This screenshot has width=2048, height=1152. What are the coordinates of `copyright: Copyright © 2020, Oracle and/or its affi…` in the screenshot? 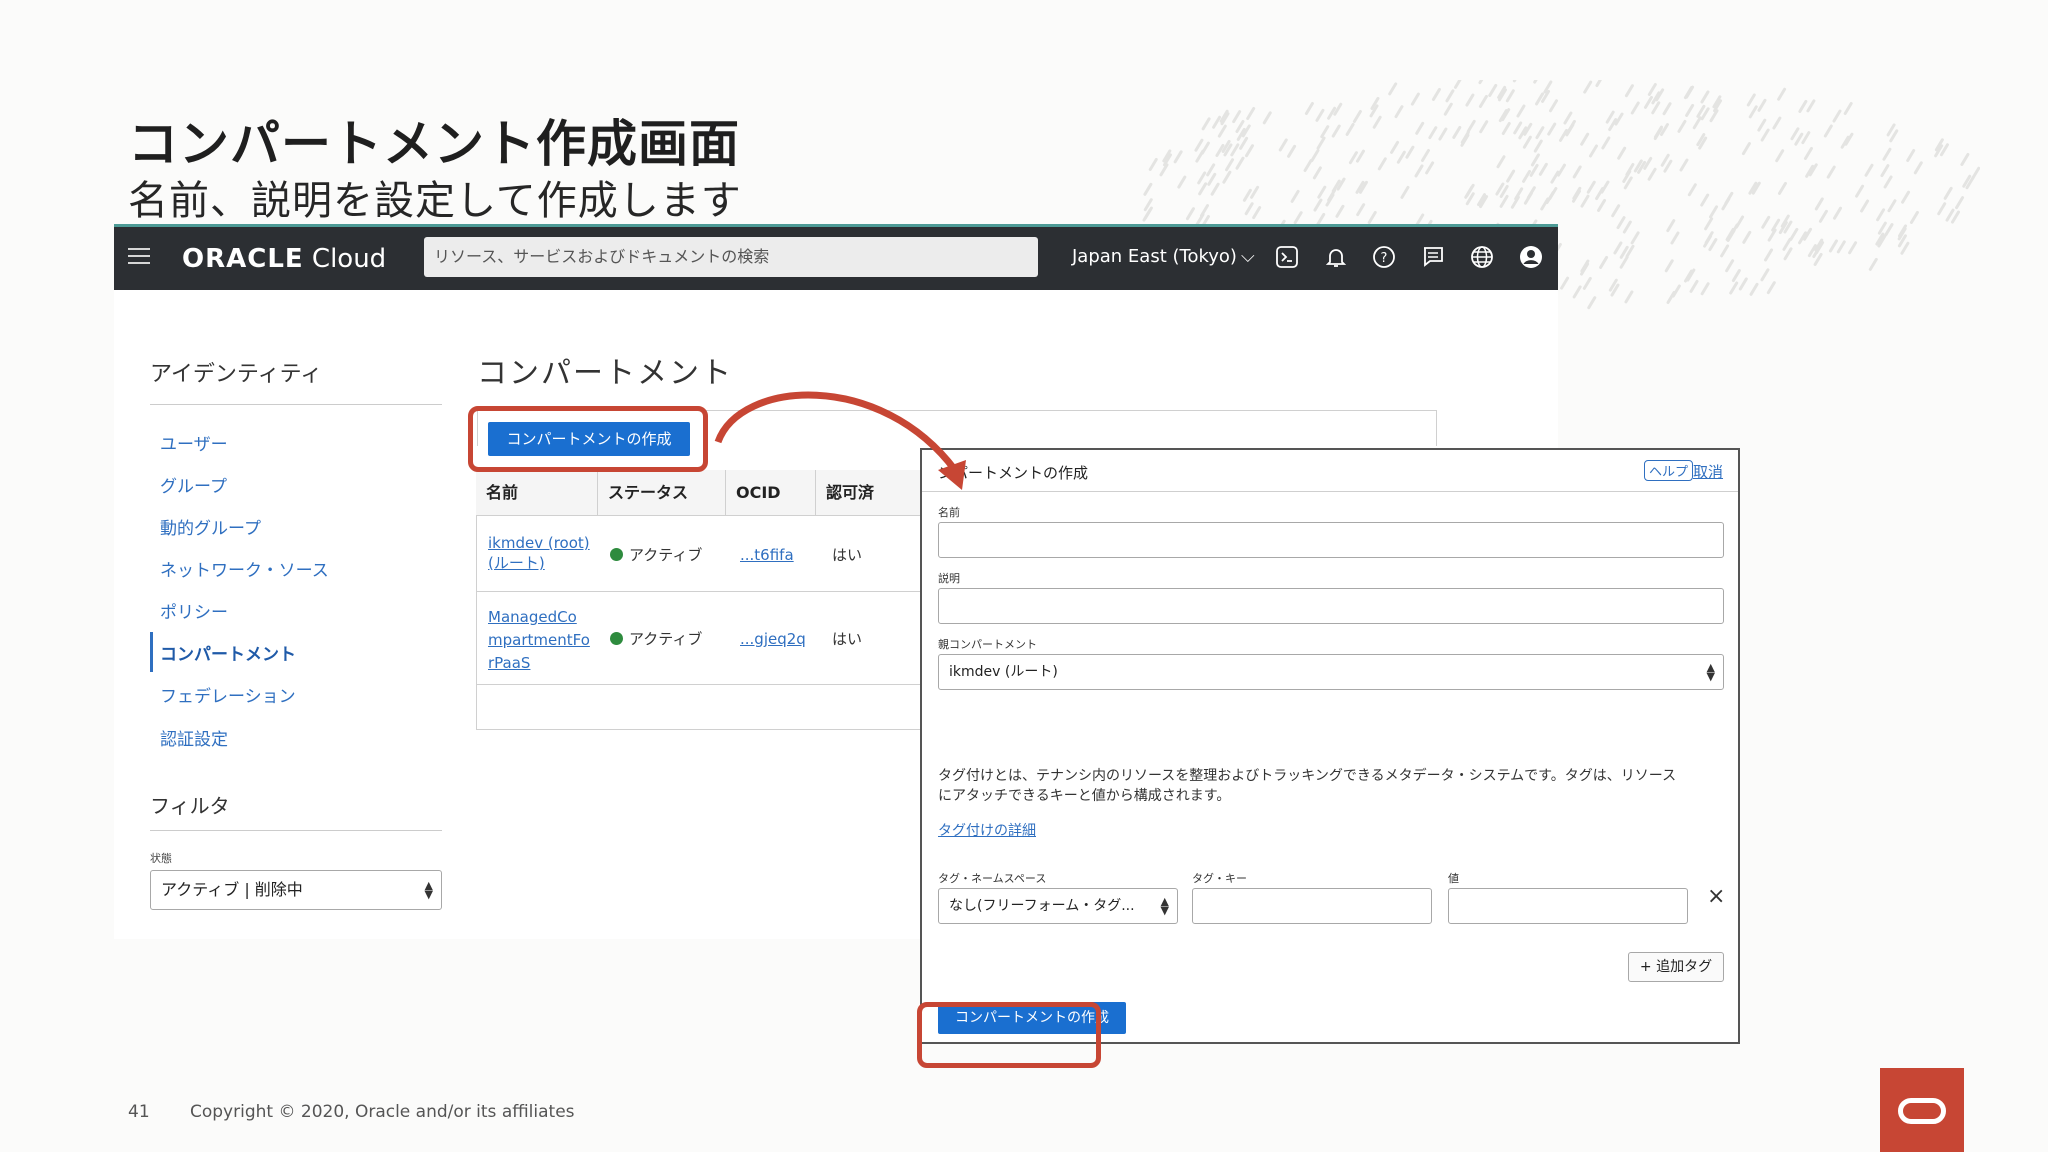 It's located at (382, 1112).